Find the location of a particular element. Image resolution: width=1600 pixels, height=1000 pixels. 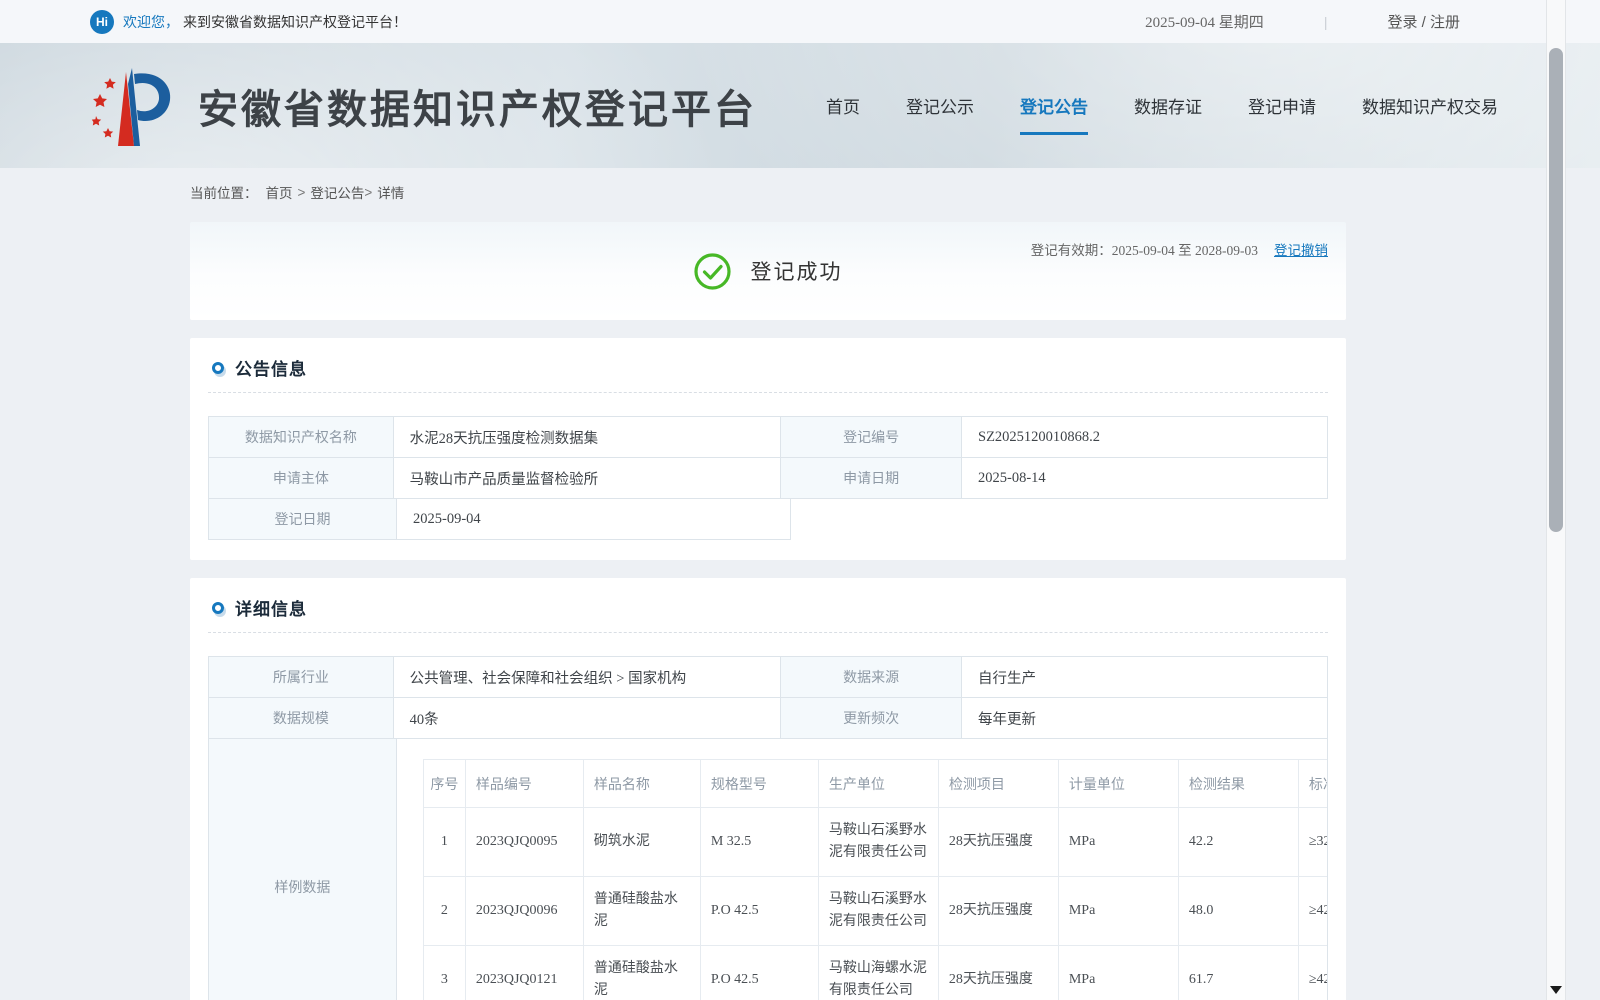

vertical-scrollbar is located at coordinates (1556, 500).